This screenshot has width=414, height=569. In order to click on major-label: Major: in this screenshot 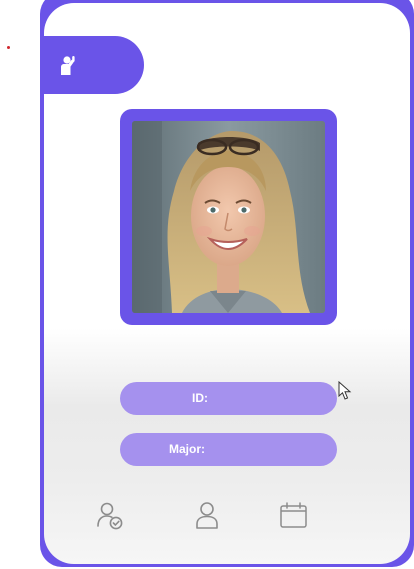, I will do `click(187, 449)`.